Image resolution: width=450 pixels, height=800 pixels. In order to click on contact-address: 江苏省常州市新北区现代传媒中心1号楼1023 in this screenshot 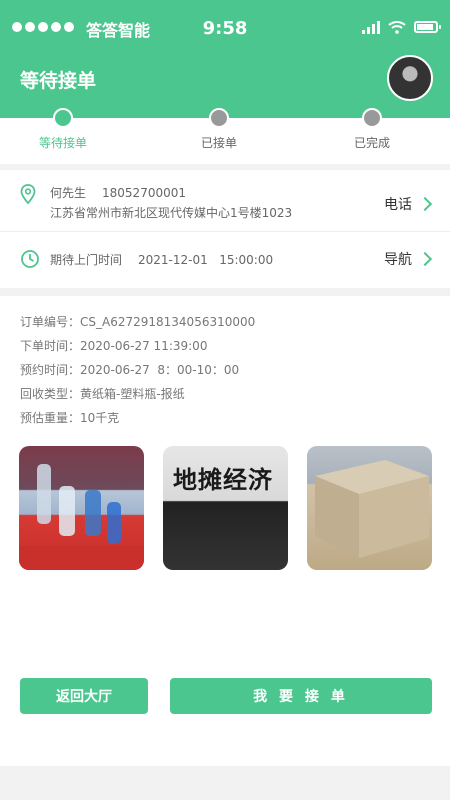, I will do `click(171, 213)`.